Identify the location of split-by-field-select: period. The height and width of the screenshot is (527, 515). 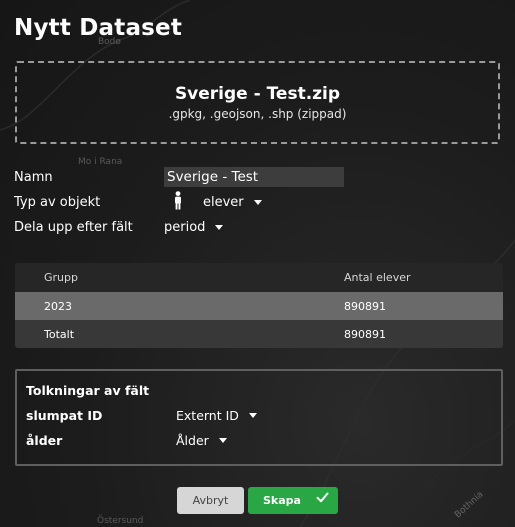
(194, 227).